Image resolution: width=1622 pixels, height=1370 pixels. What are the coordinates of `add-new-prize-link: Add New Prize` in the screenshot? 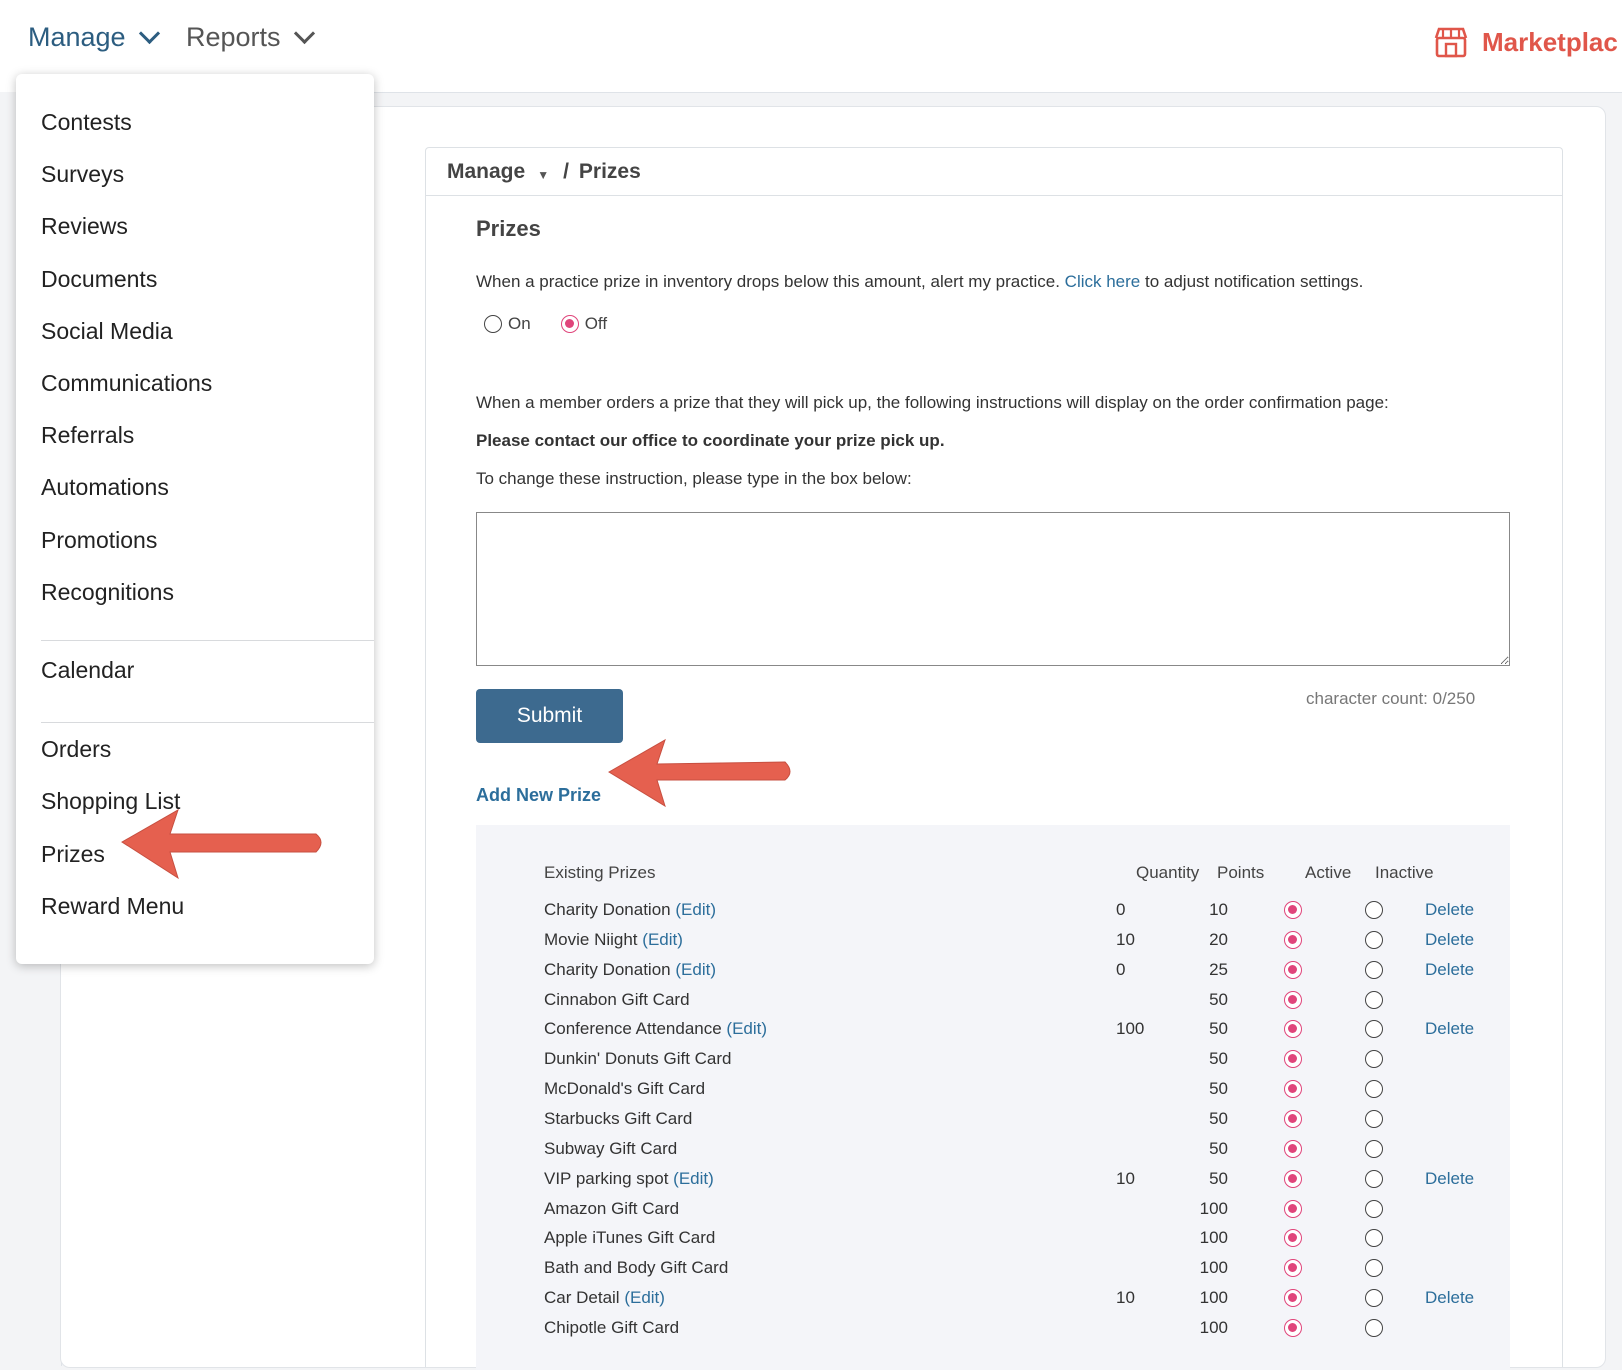 It's located at (538, 795).